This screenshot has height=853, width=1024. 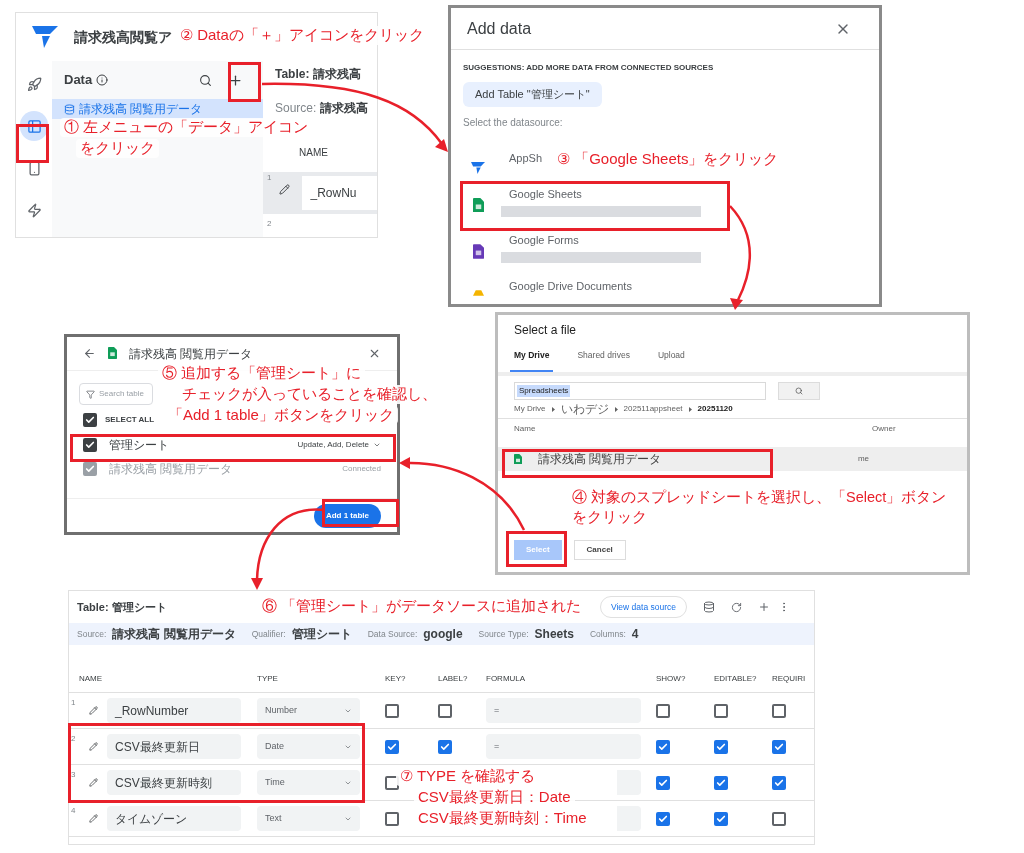 What do you see at coordinates (174, 818) in the screenshot?
I see `name-field: タイムゾーン` at bounding box center [174, 818].